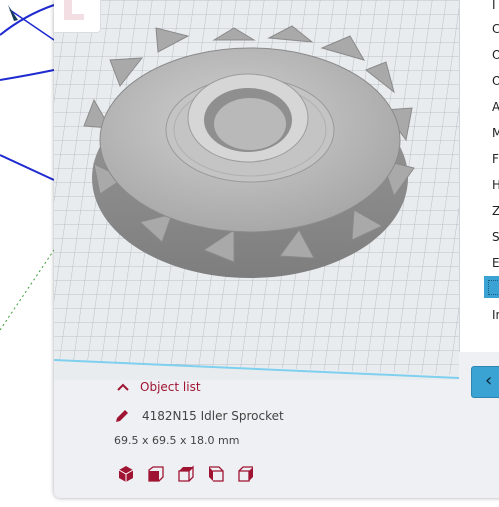 The image size is (499, 507). What do you see at coordinates (489, 380) in the screenshot?
I see `chevron-left-icon: ‹` at bounding box center [489, 380].